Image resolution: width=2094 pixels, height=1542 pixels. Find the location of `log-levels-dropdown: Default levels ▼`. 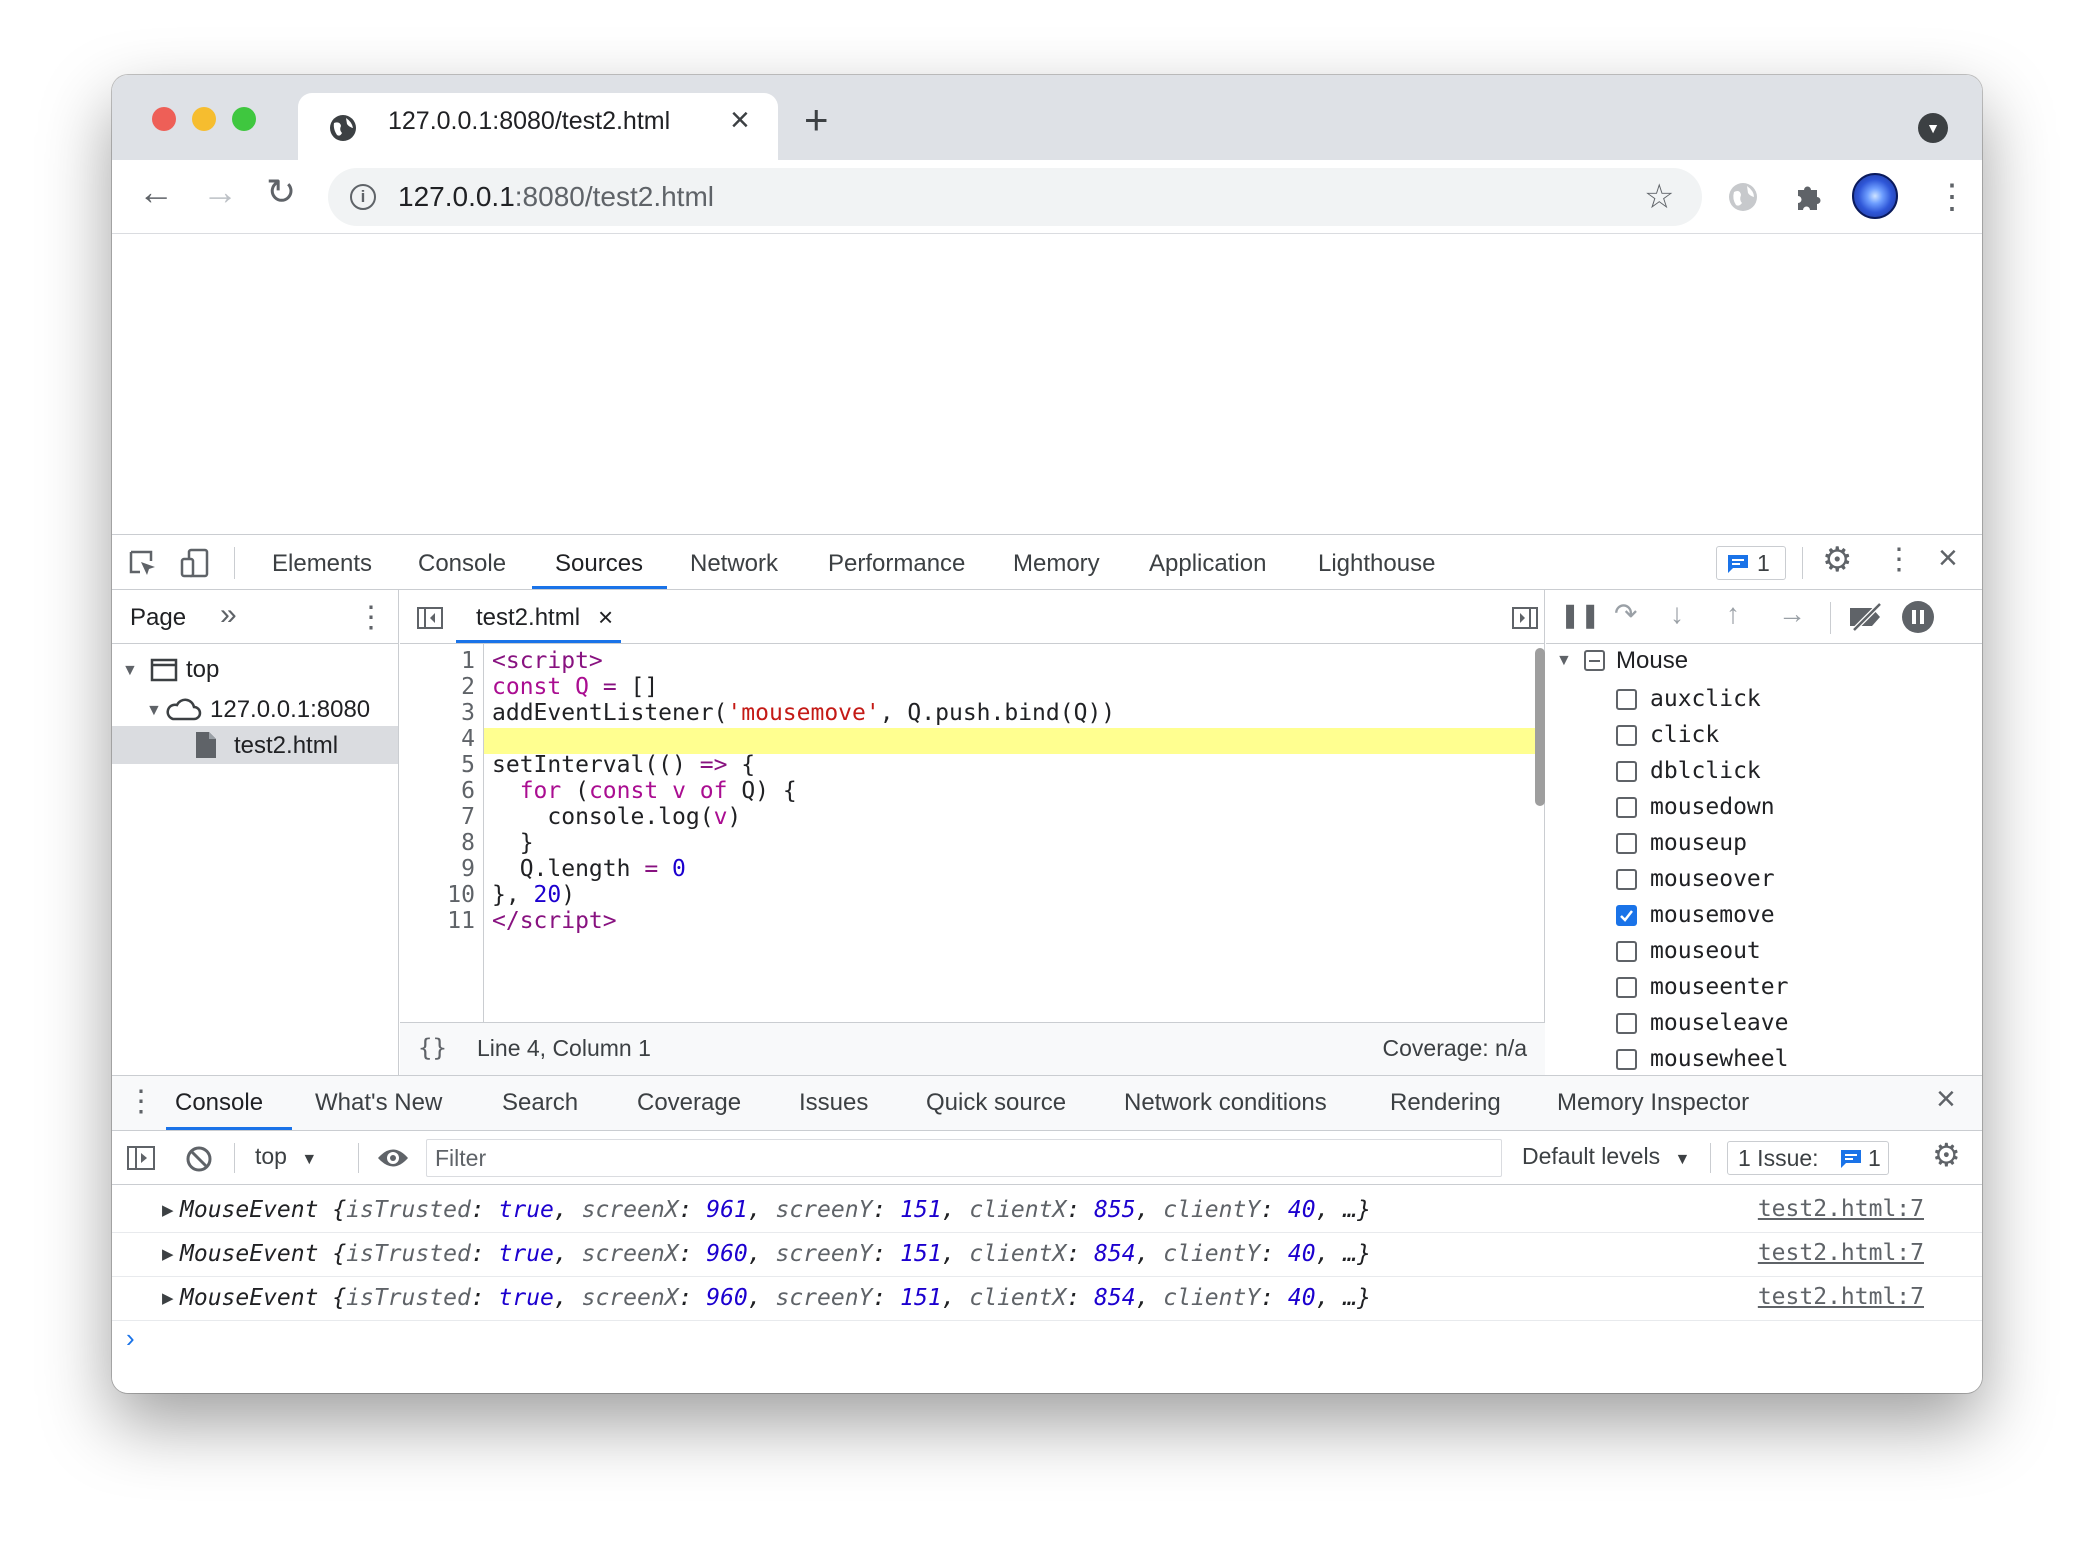

log-levels-dropdown: Default levels ▼ is located at coordinates (1606, 1156).